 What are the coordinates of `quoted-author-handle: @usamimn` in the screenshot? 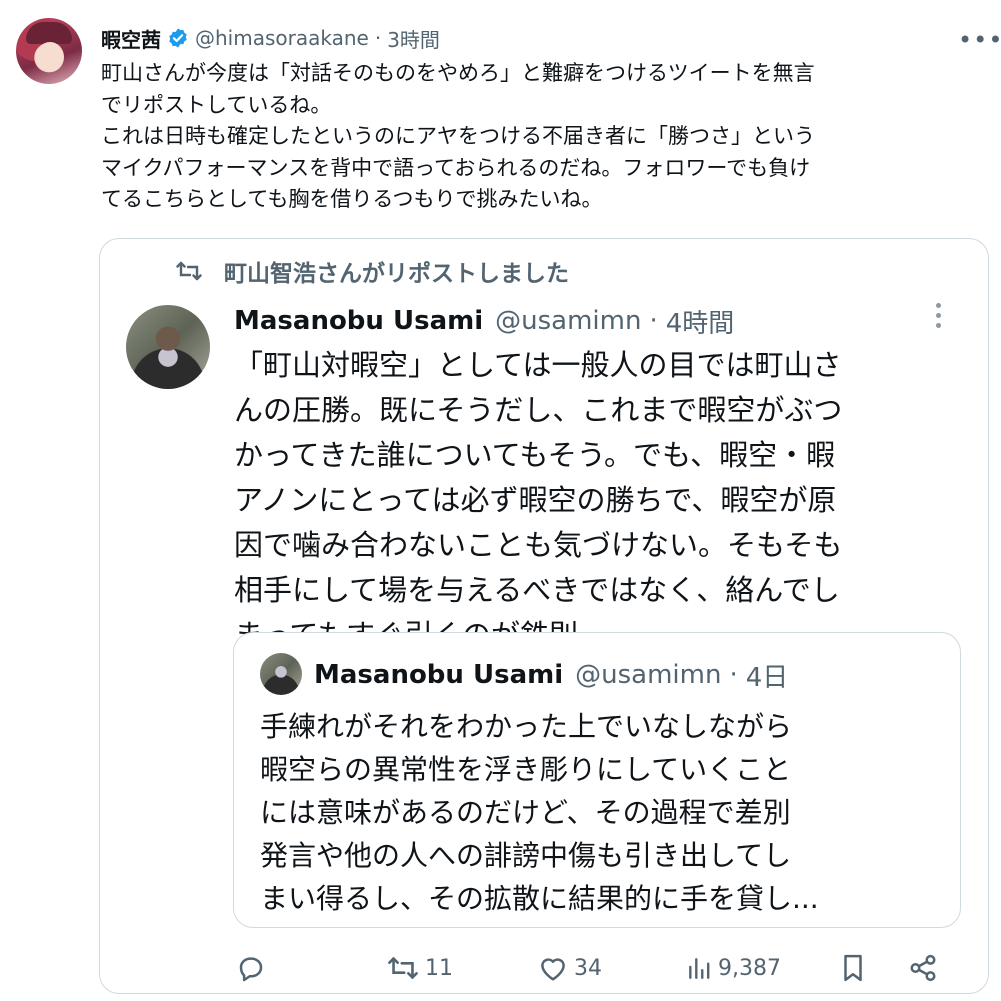 It's located at (568, 321).